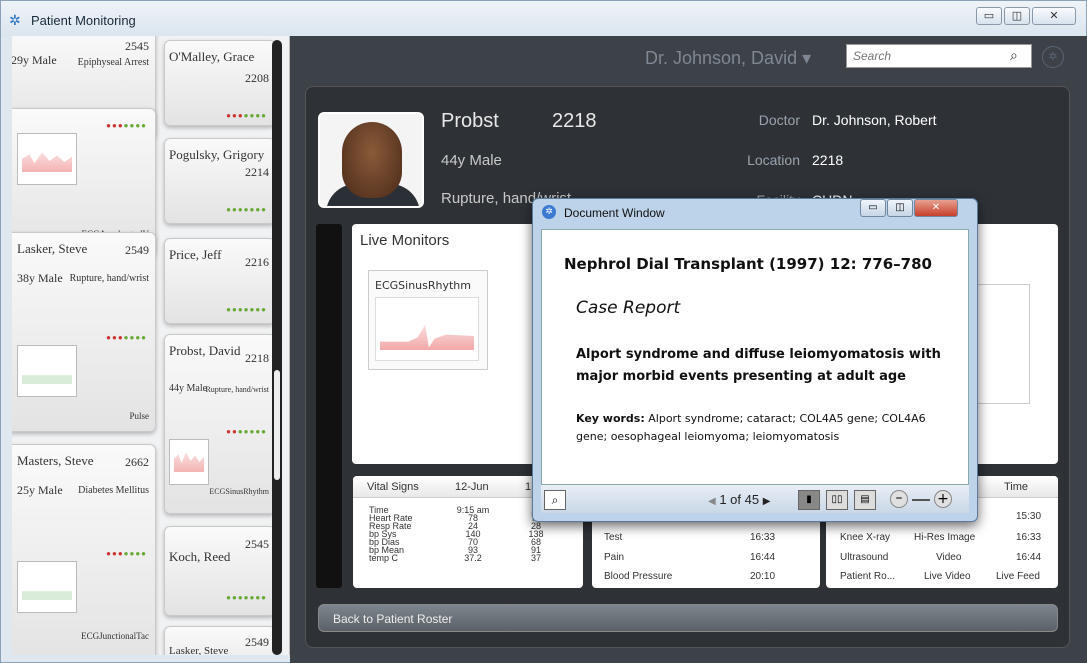  What do you see at coordinates (473, 534) in the screenshot?
I see `vitals-col1: 9:15 am 78 24 140 70 93 37.2` at bounding box center [473, 534].